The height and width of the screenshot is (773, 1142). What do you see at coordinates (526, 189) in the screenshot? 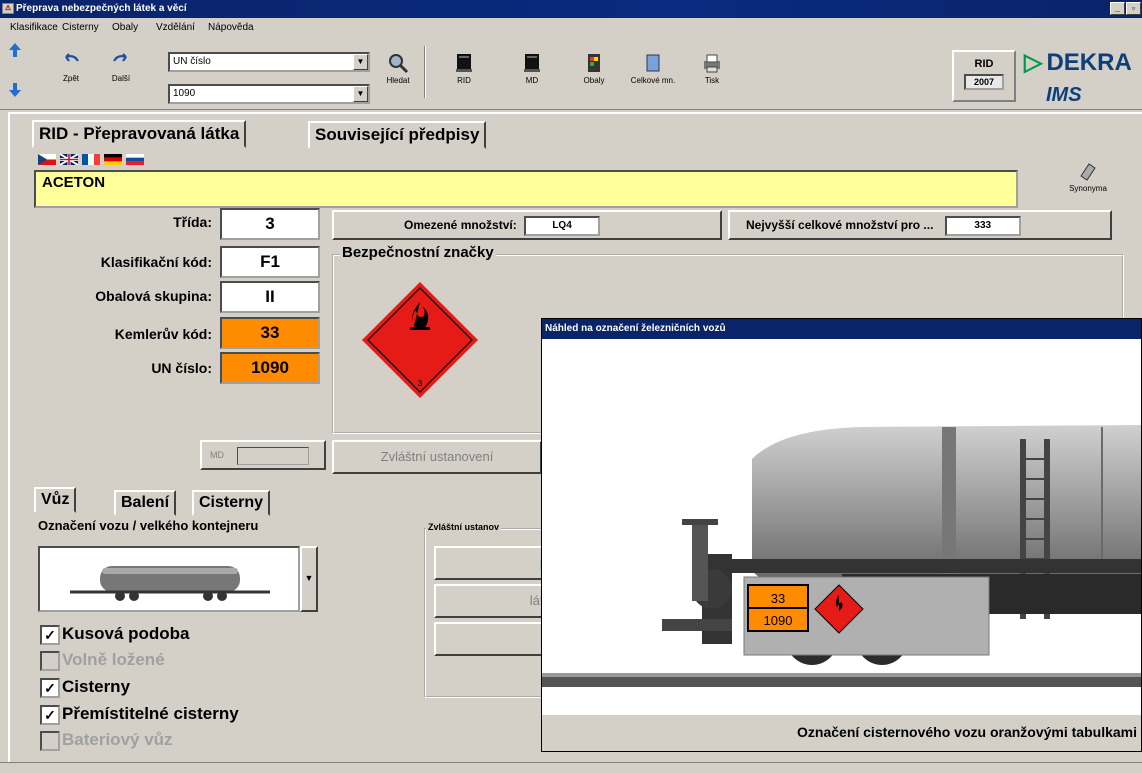
I see `substance-name-field: ACETON` at bounding box center [526, 189].